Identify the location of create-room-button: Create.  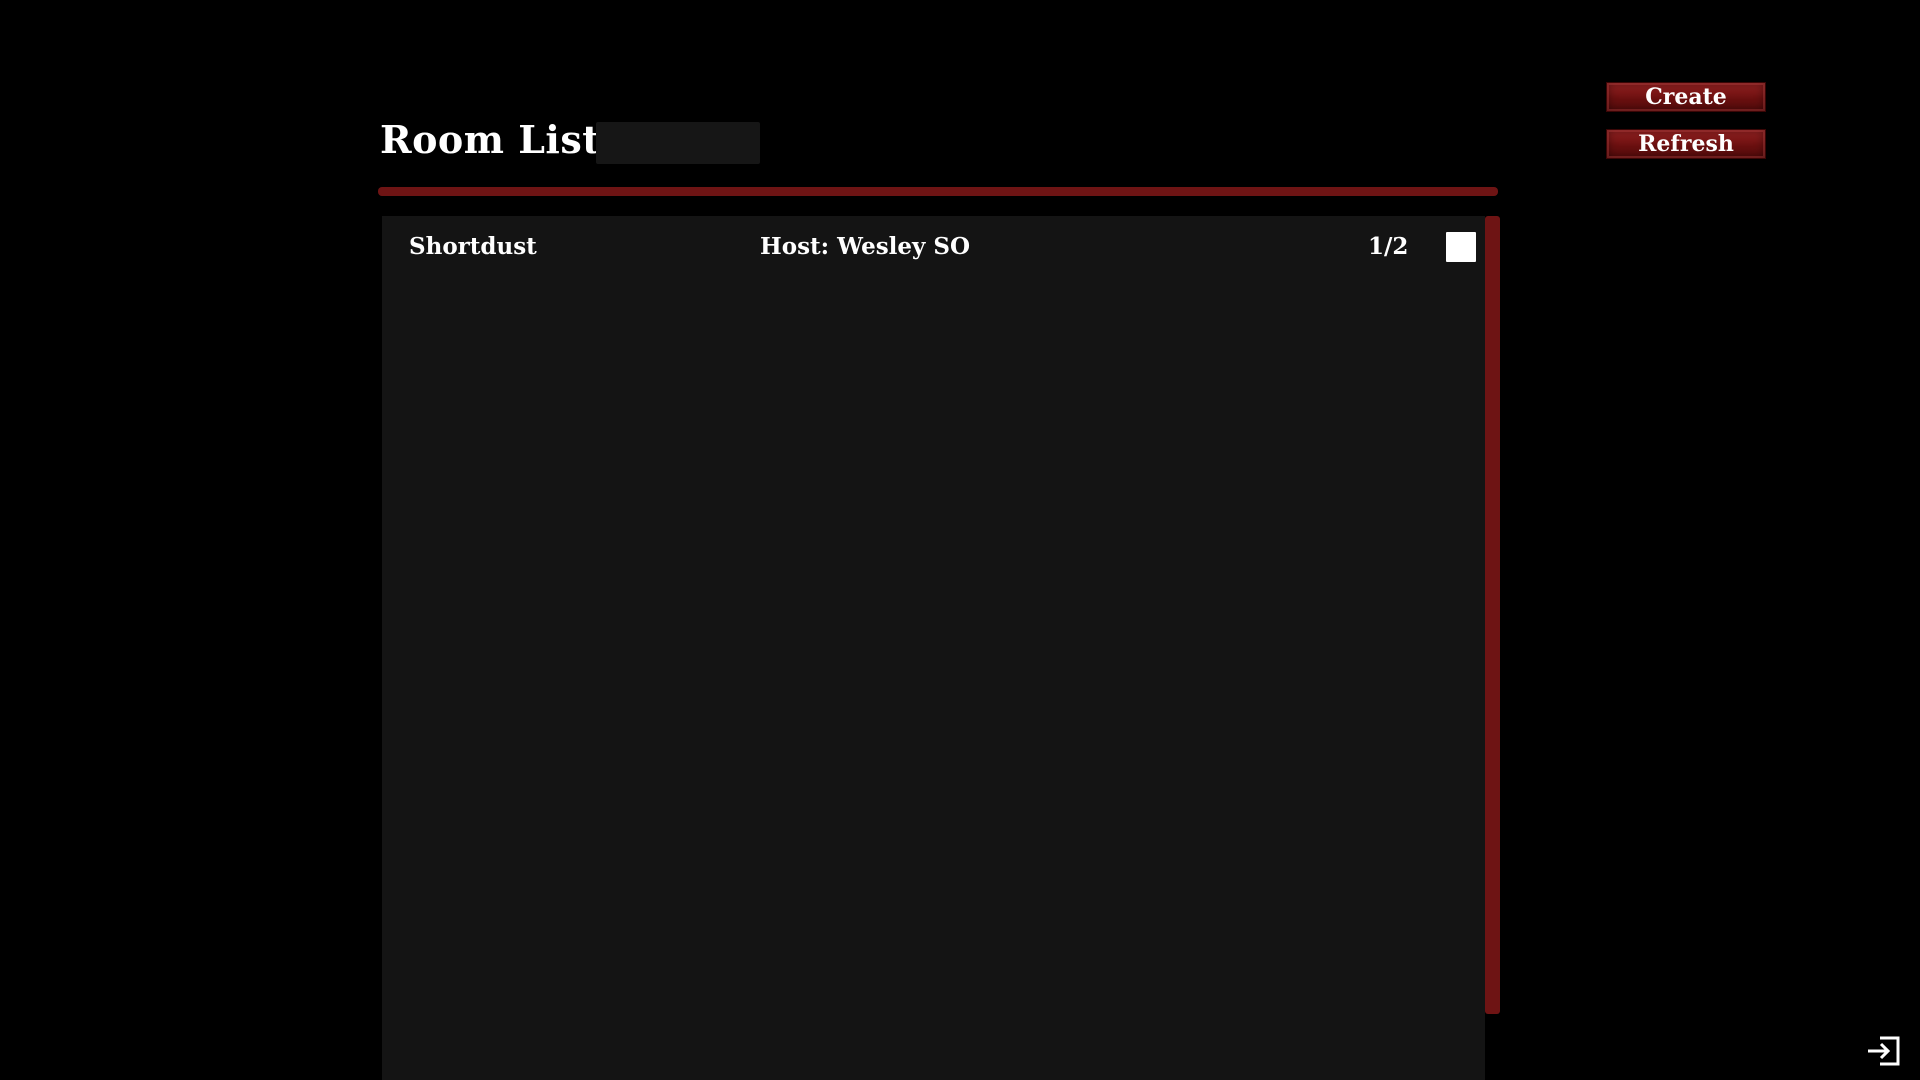
(1686, 97).